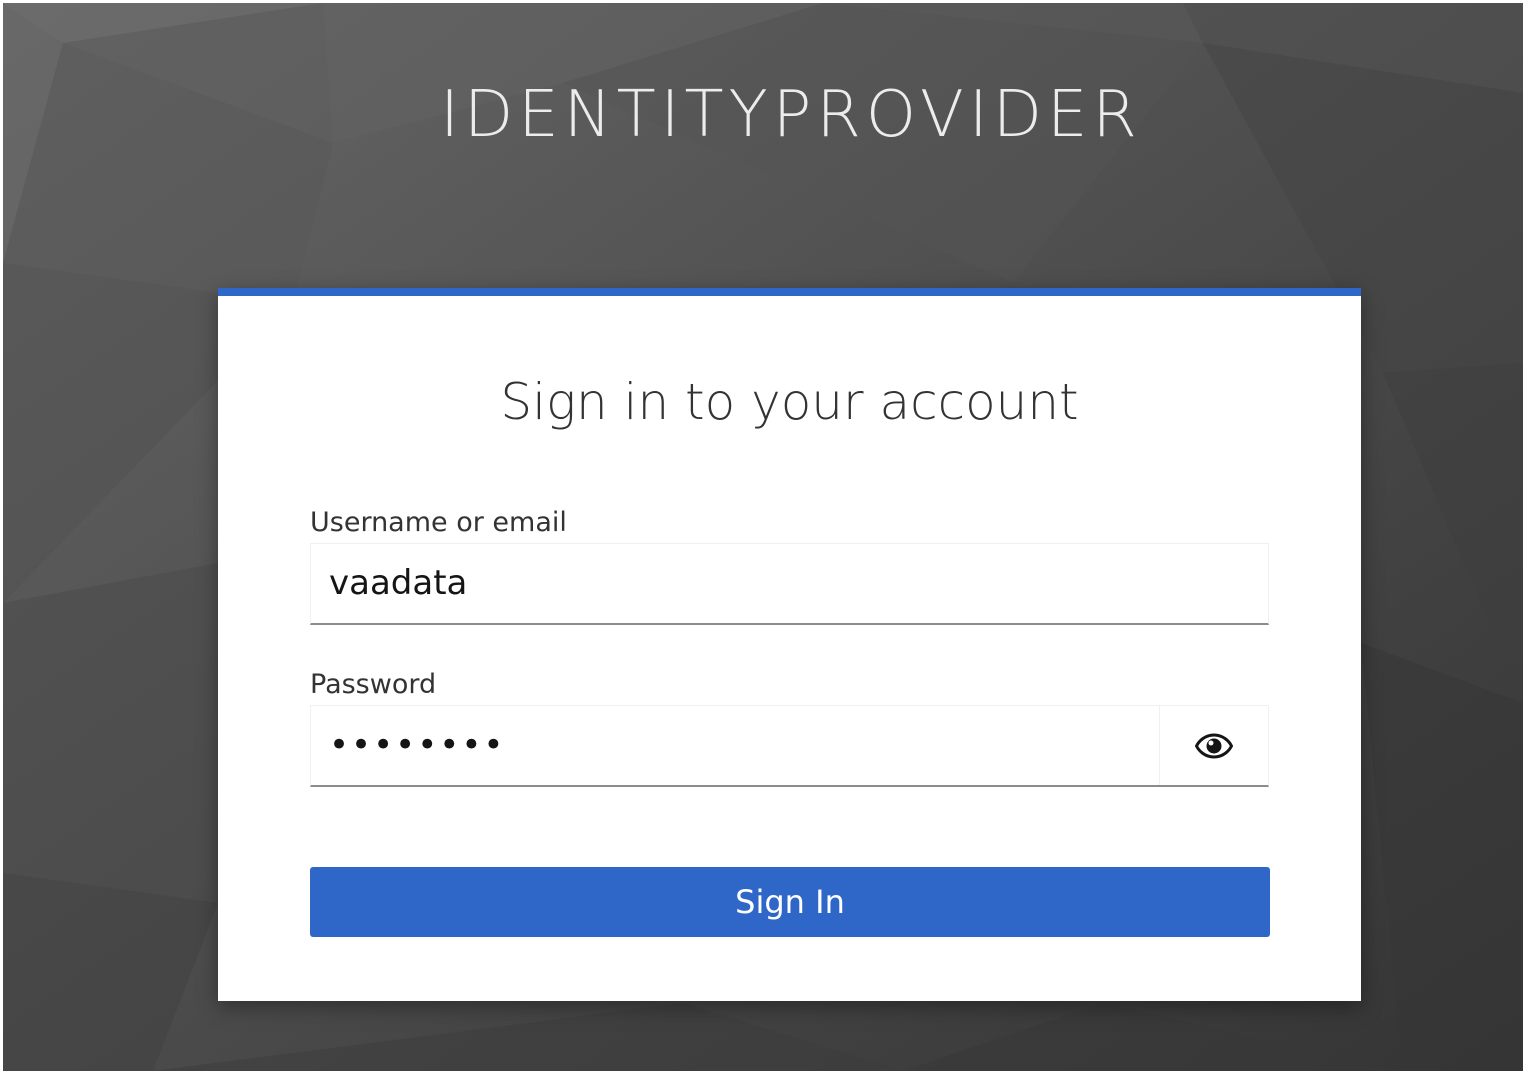  I want to click on password-label: Password, so click(373, 684).